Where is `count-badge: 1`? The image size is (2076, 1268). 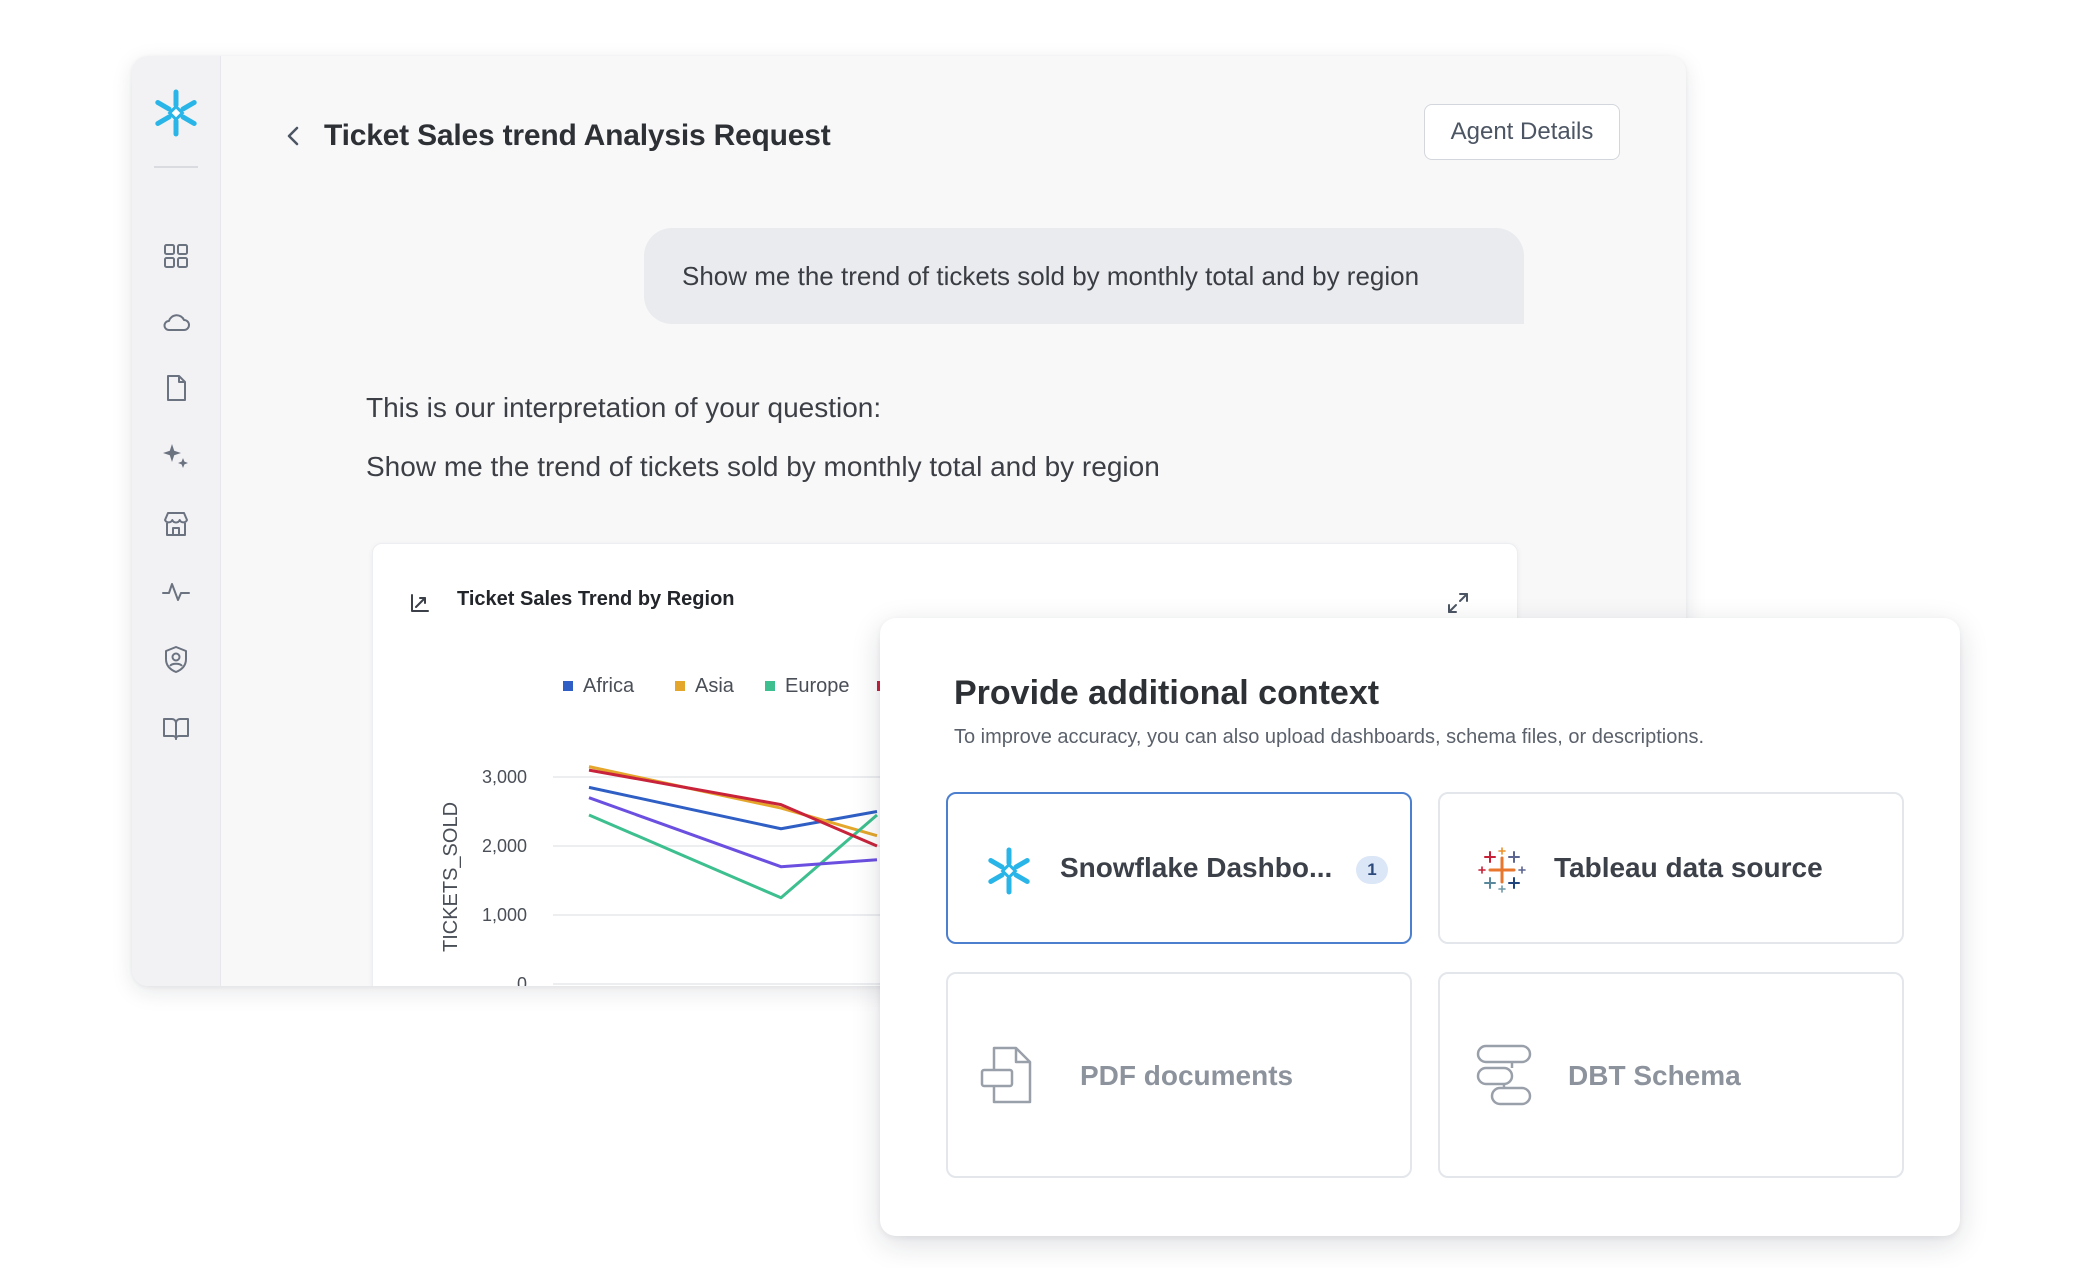 count-badge: 1 is located at coordinates (1372, 870).